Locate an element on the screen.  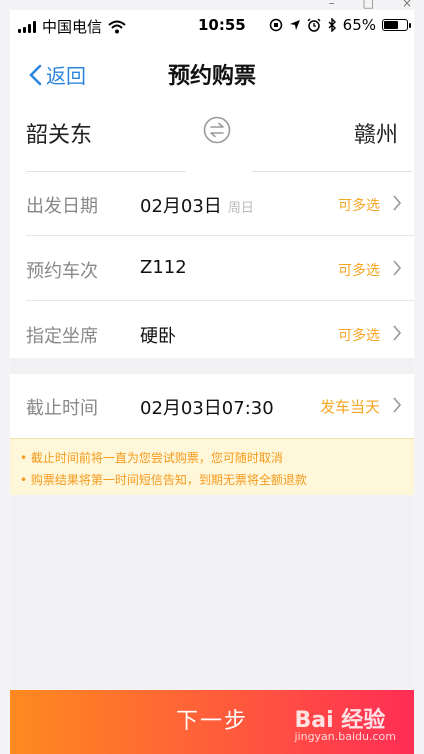
row-deadline: 截止时间 02月03日07:30 发车当天 is located at coordinates (212, 406).